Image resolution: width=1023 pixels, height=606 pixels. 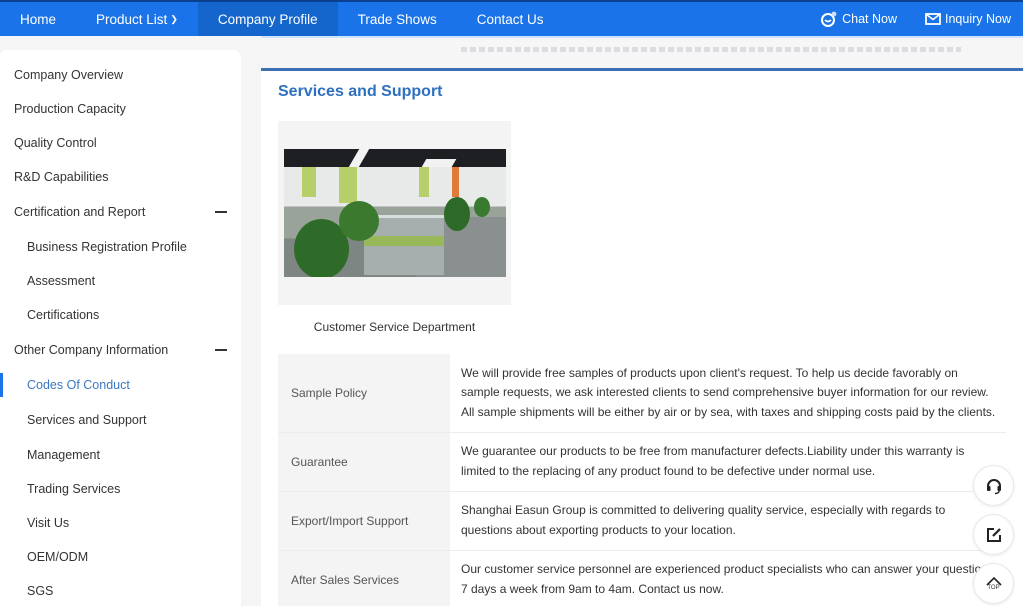 I want to click on top-label: TOP, so click(x=993, y=587).